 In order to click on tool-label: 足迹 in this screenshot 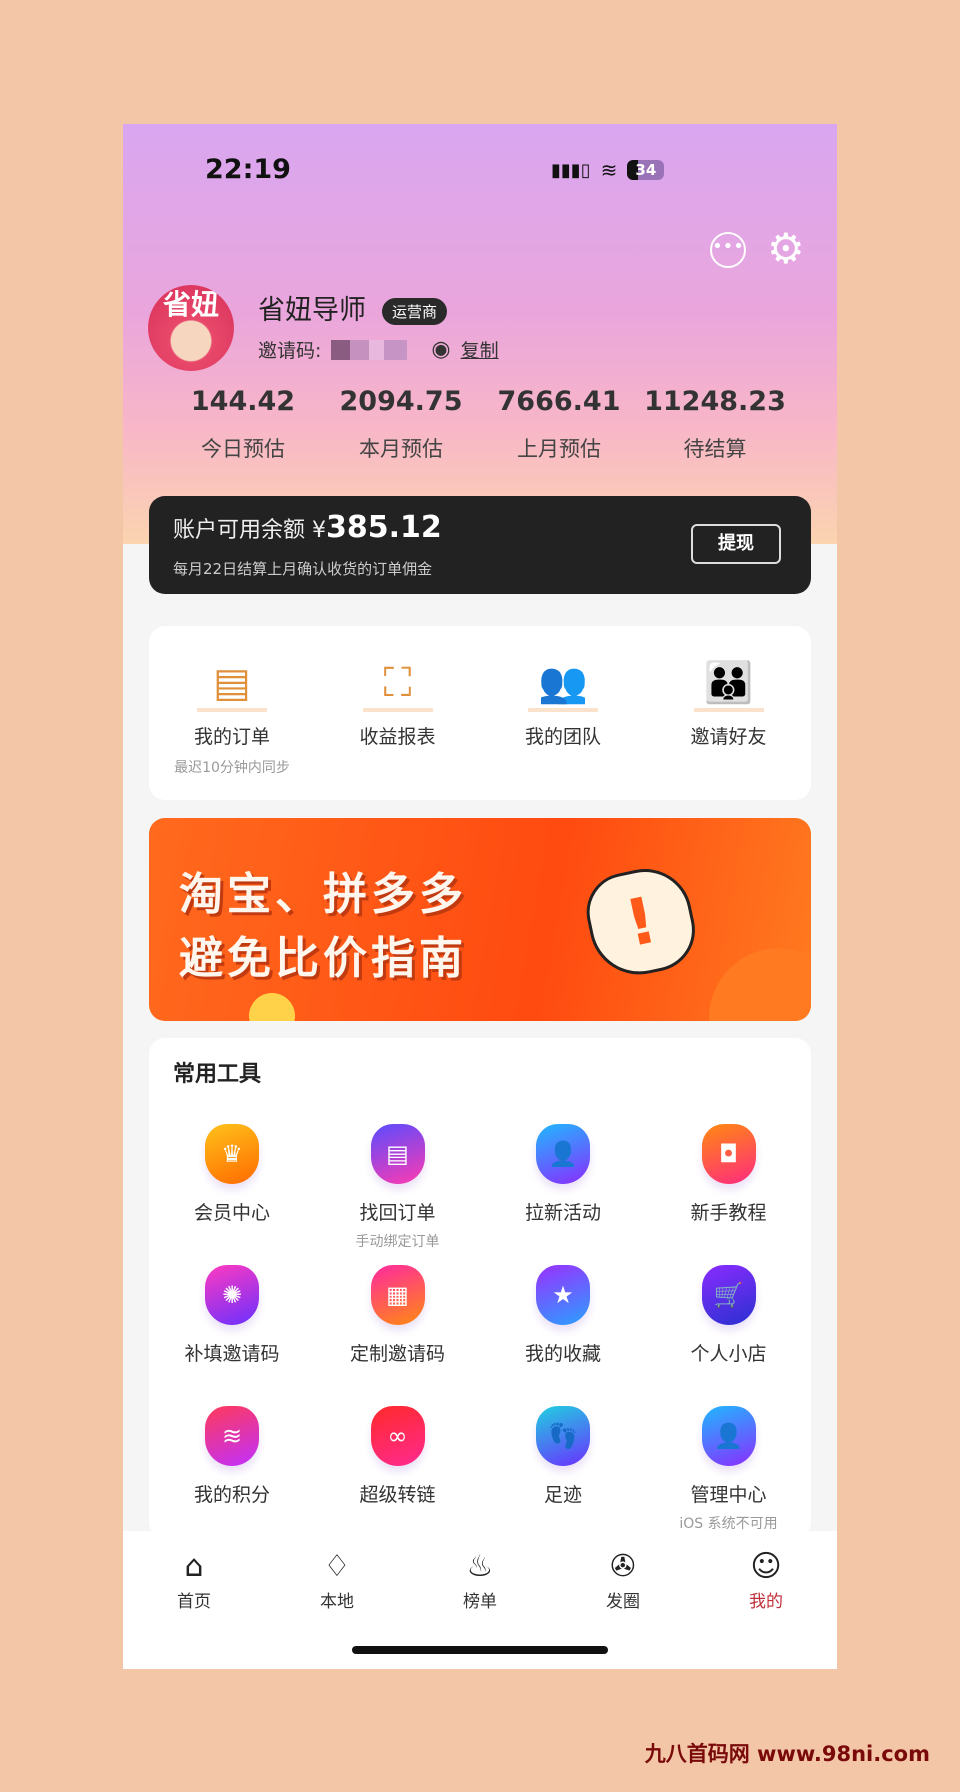, I will do `click(562, 1495)`.